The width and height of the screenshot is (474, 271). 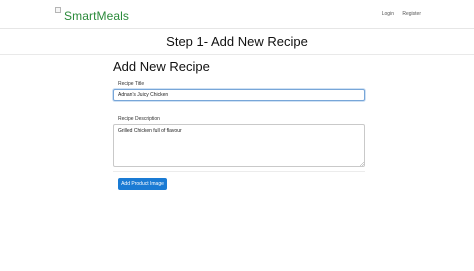 I want to click on recipe-description-textarea: Grilled Chicken full of flavour, so click(x=239, y=145).